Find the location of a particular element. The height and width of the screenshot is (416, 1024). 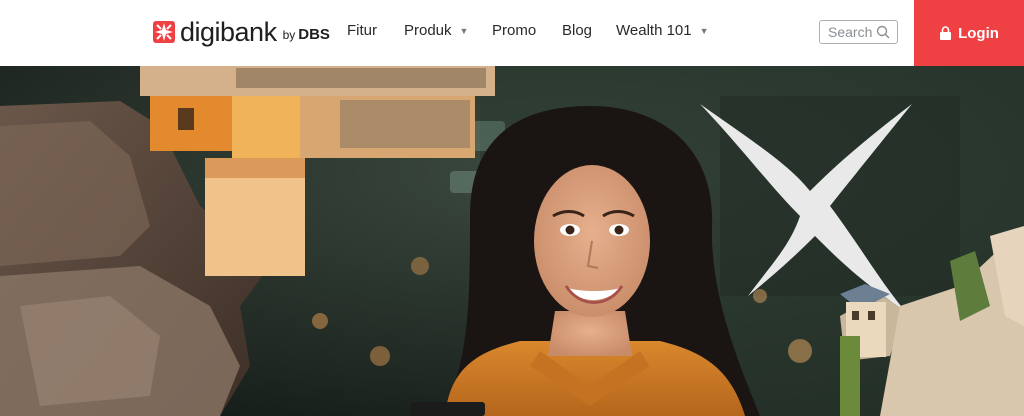

nav-item-label: Promo is located at coordinates (514, 30).